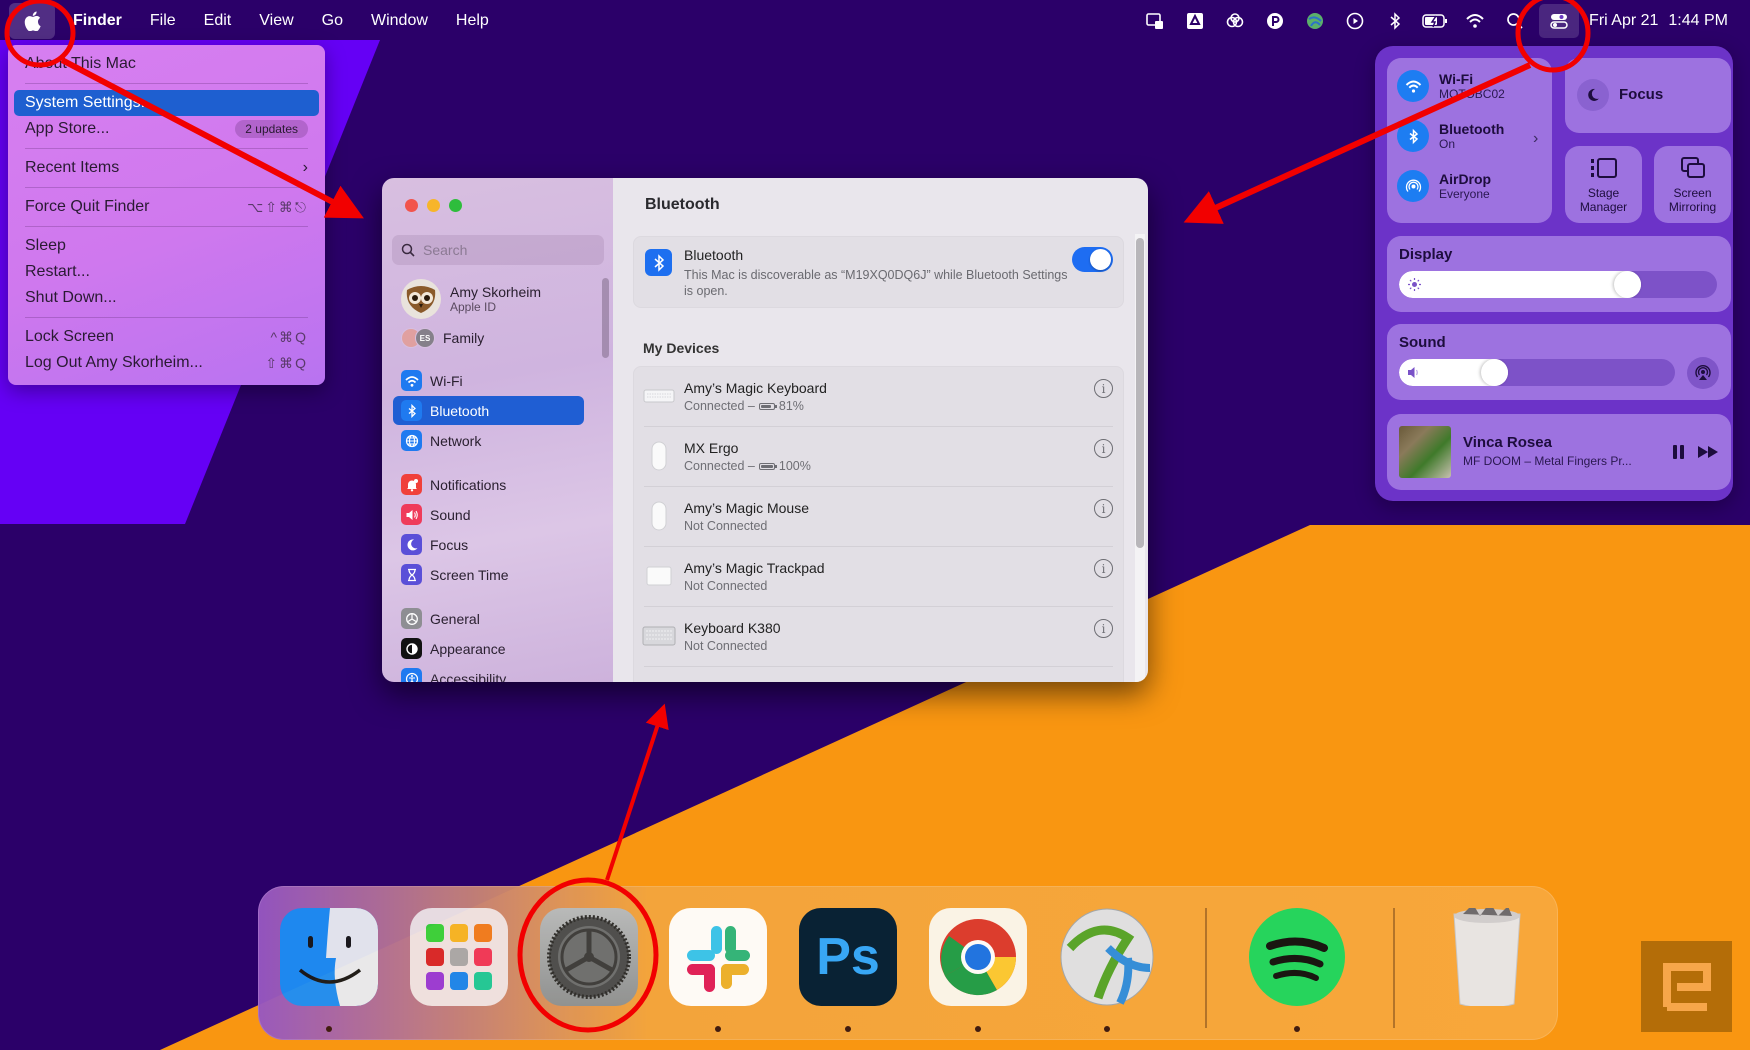 This screenshot has width=1750, height=1050. Describe the element at coordinates (218, 21) in the screenshot. I see `menu-edit: Edit` at that location.